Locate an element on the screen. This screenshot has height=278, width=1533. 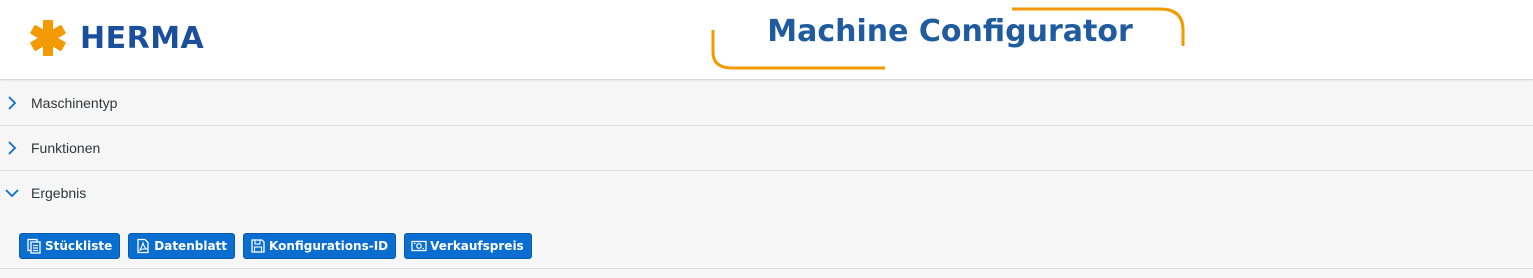
panel-label: Ergebnis is located at coordinates (59, 193).